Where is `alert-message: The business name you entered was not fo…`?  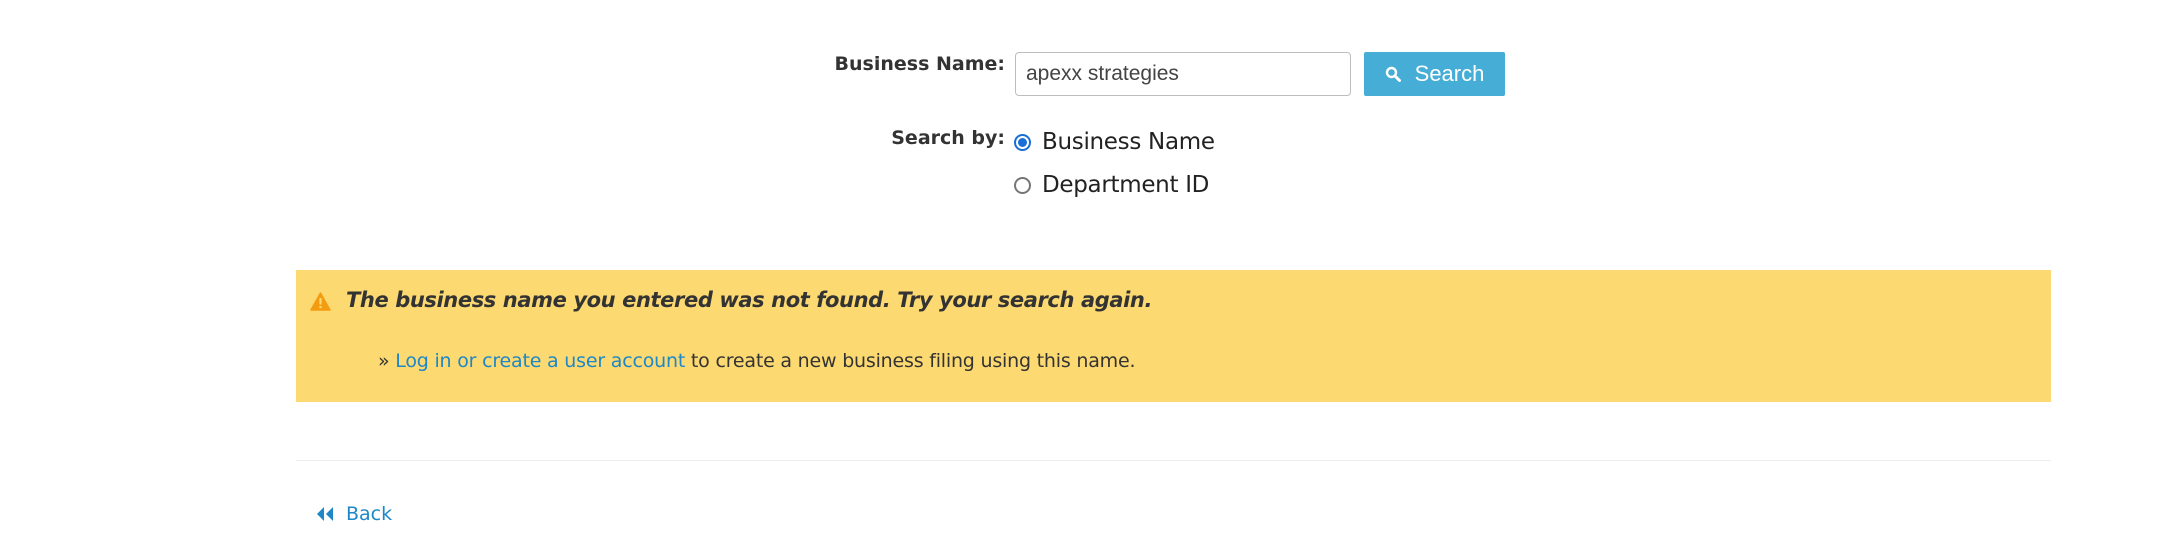
alert-message: The business name you entered was not fo… is located at coordinates (749, 300).